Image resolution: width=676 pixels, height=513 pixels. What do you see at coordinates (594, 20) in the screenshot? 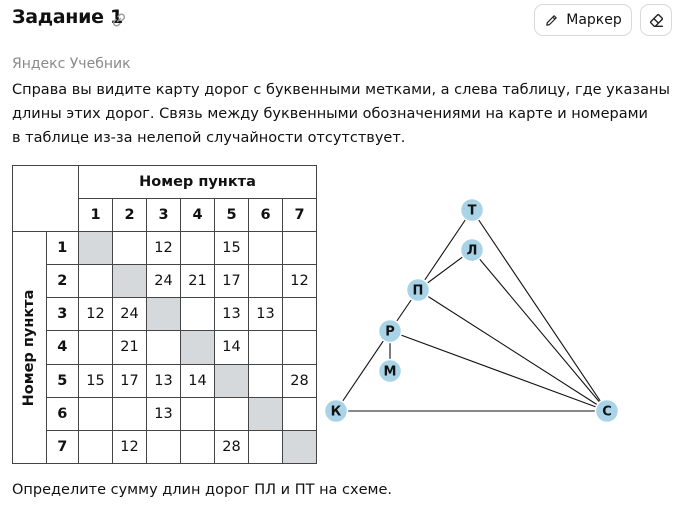
I see `marker-button-label: Маркер` at bounding box center [594, 20].